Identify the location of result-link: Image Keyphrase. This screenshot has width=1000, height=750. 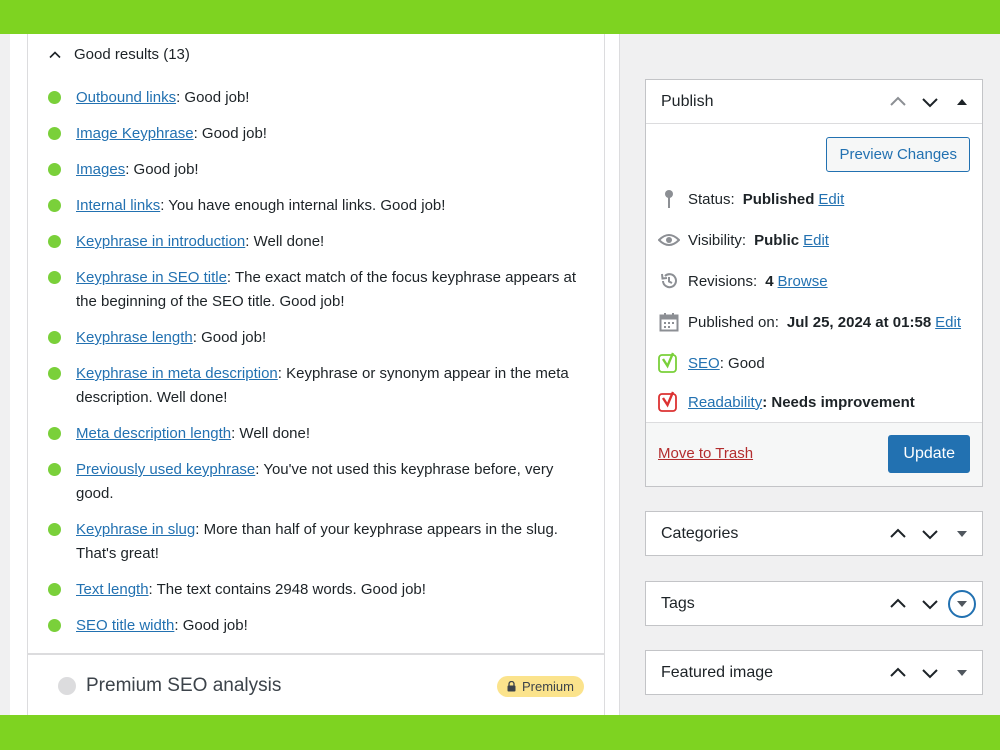
(135, 133).